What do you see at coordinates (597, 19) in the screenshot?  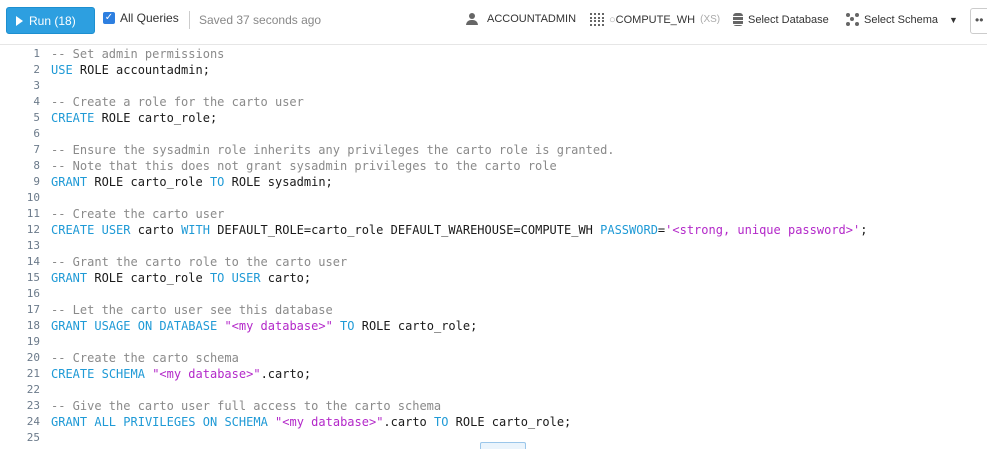 I see `warehouse-icon` at bounding box center [597, 19].